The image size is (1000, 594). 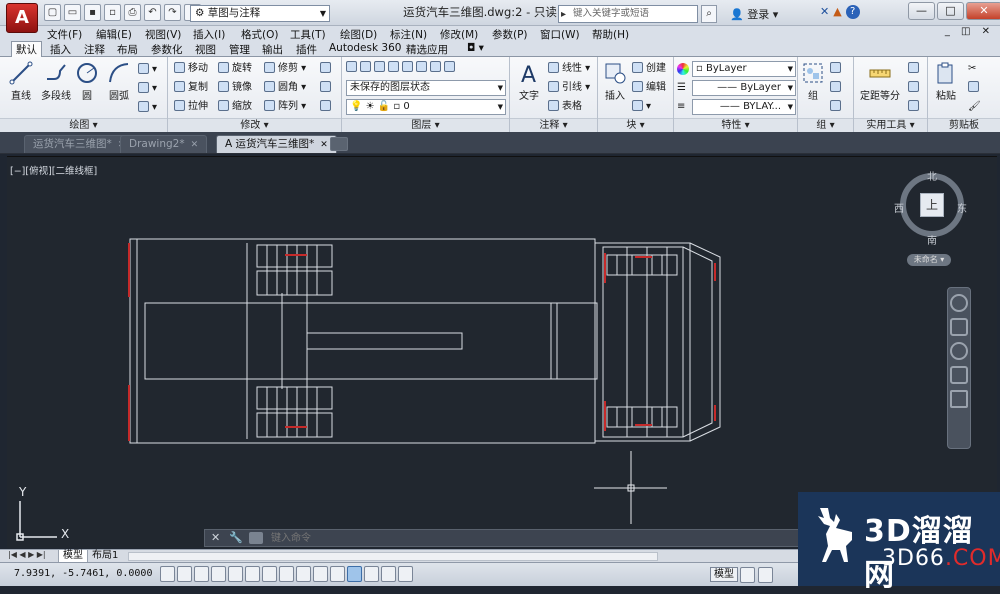 I want to click on redo-icon: ↷, so click(x=172, y=12).